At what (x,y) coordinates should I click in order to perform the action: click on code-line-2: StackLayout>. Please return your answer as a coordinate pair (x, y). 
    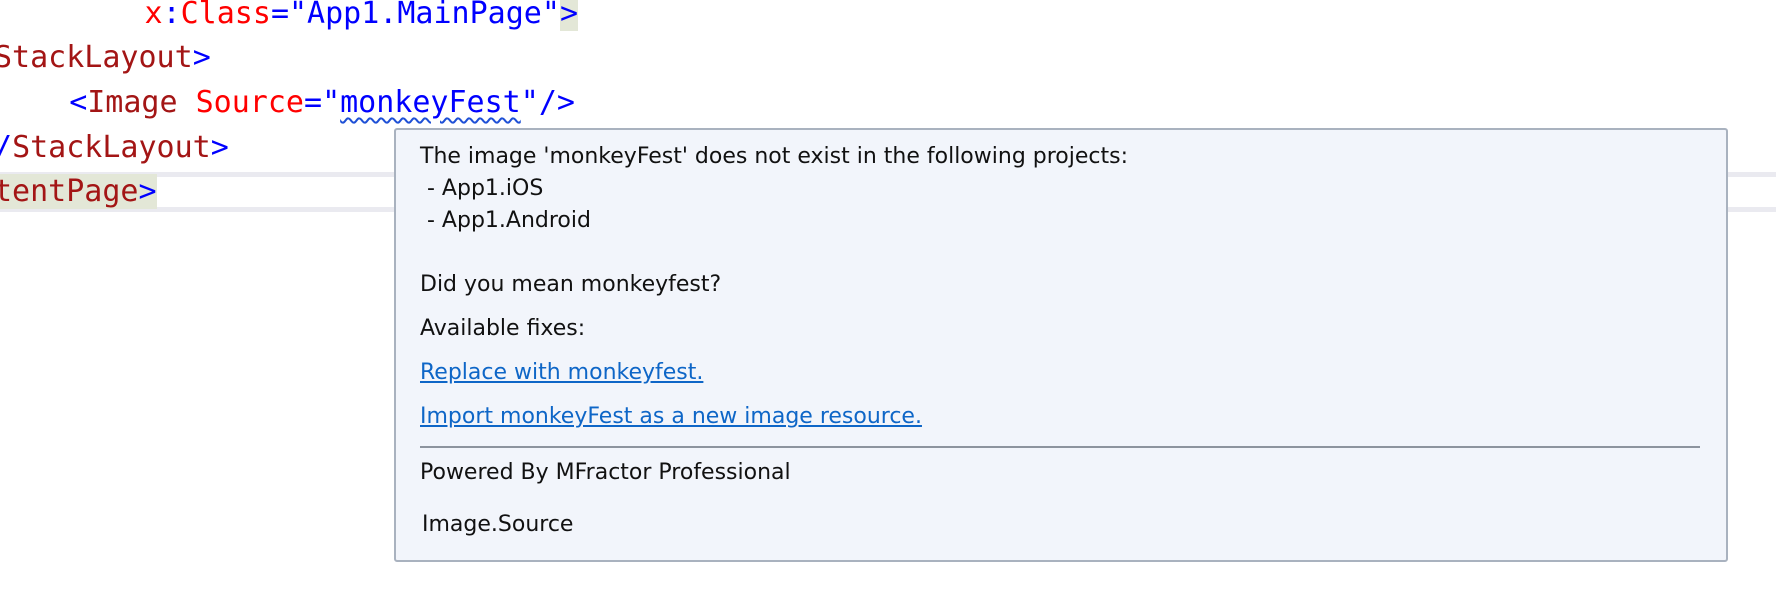
    Looking at the image, I should click on (105, 58).